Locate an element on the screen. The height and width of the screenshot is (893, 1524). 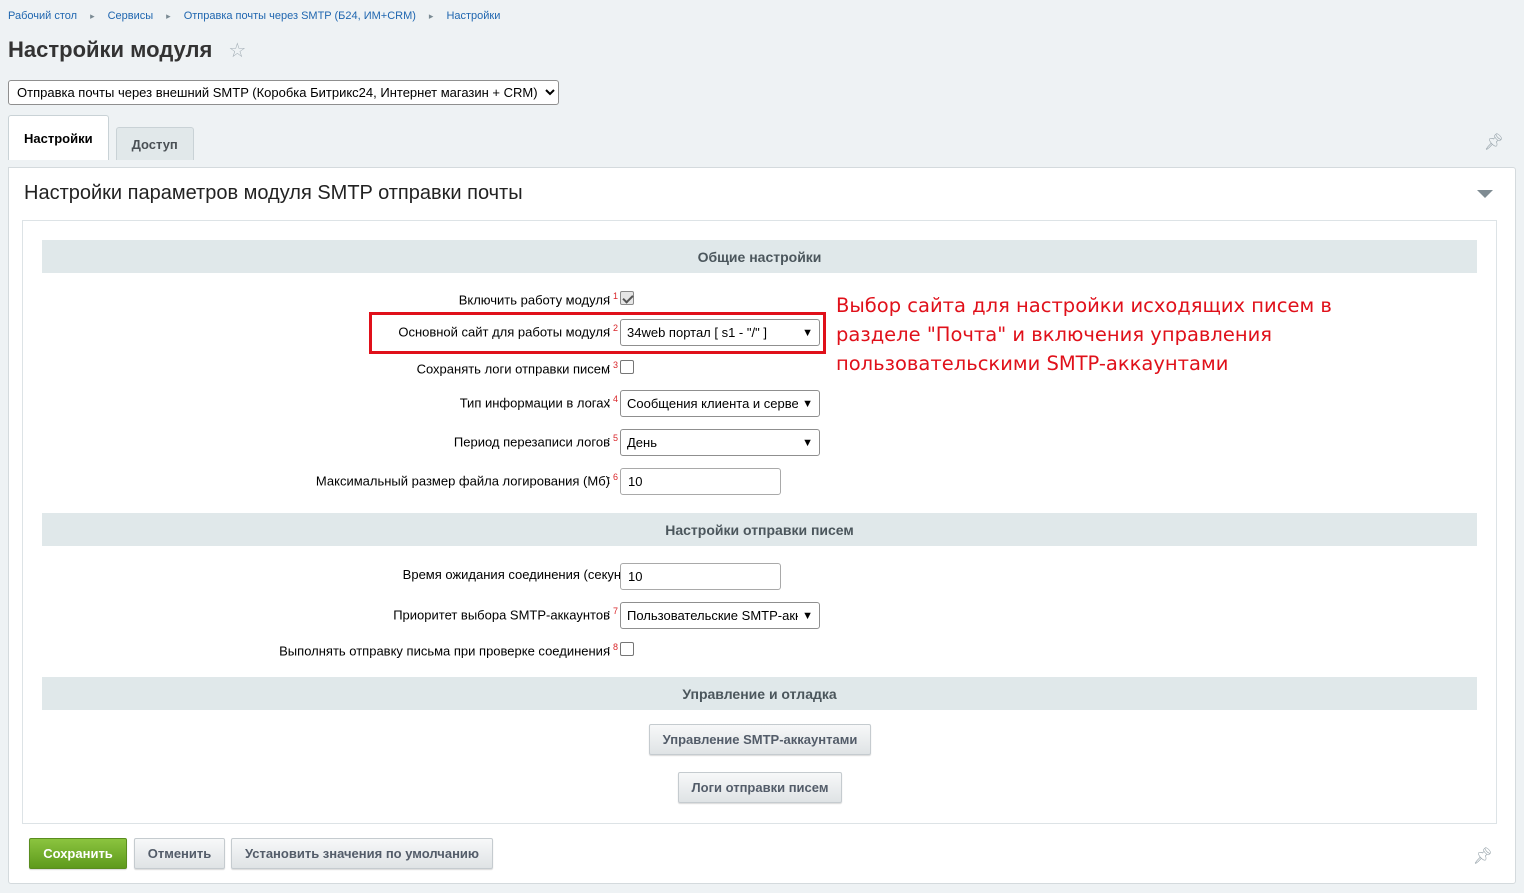
enable-module-checkbox is located at coordinates (627, 298).